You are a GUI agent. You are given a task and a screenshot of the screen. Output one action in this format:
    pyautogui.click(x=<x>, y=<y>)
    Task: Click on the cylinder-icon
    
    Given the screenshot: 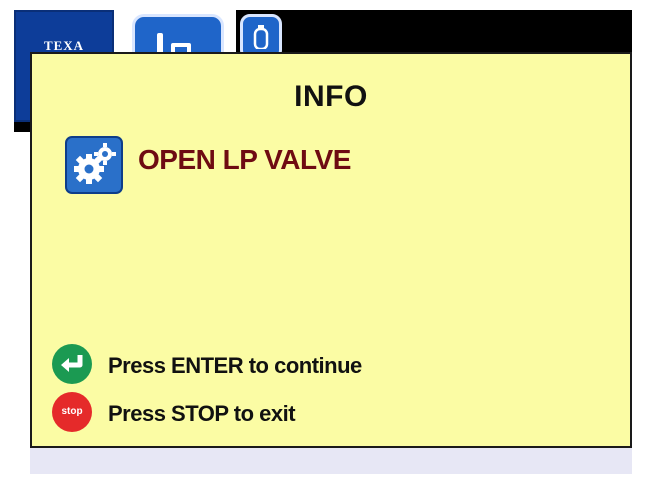 What is the action you would take?
    pyautogui.click(x=261, y=37)
    